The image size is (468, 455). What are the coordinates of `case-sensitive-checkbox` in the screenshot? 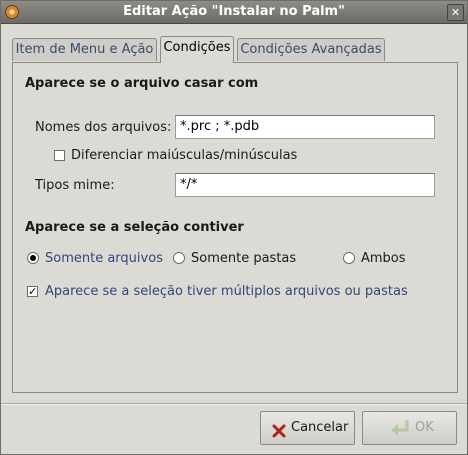 It's located at (59, 155).